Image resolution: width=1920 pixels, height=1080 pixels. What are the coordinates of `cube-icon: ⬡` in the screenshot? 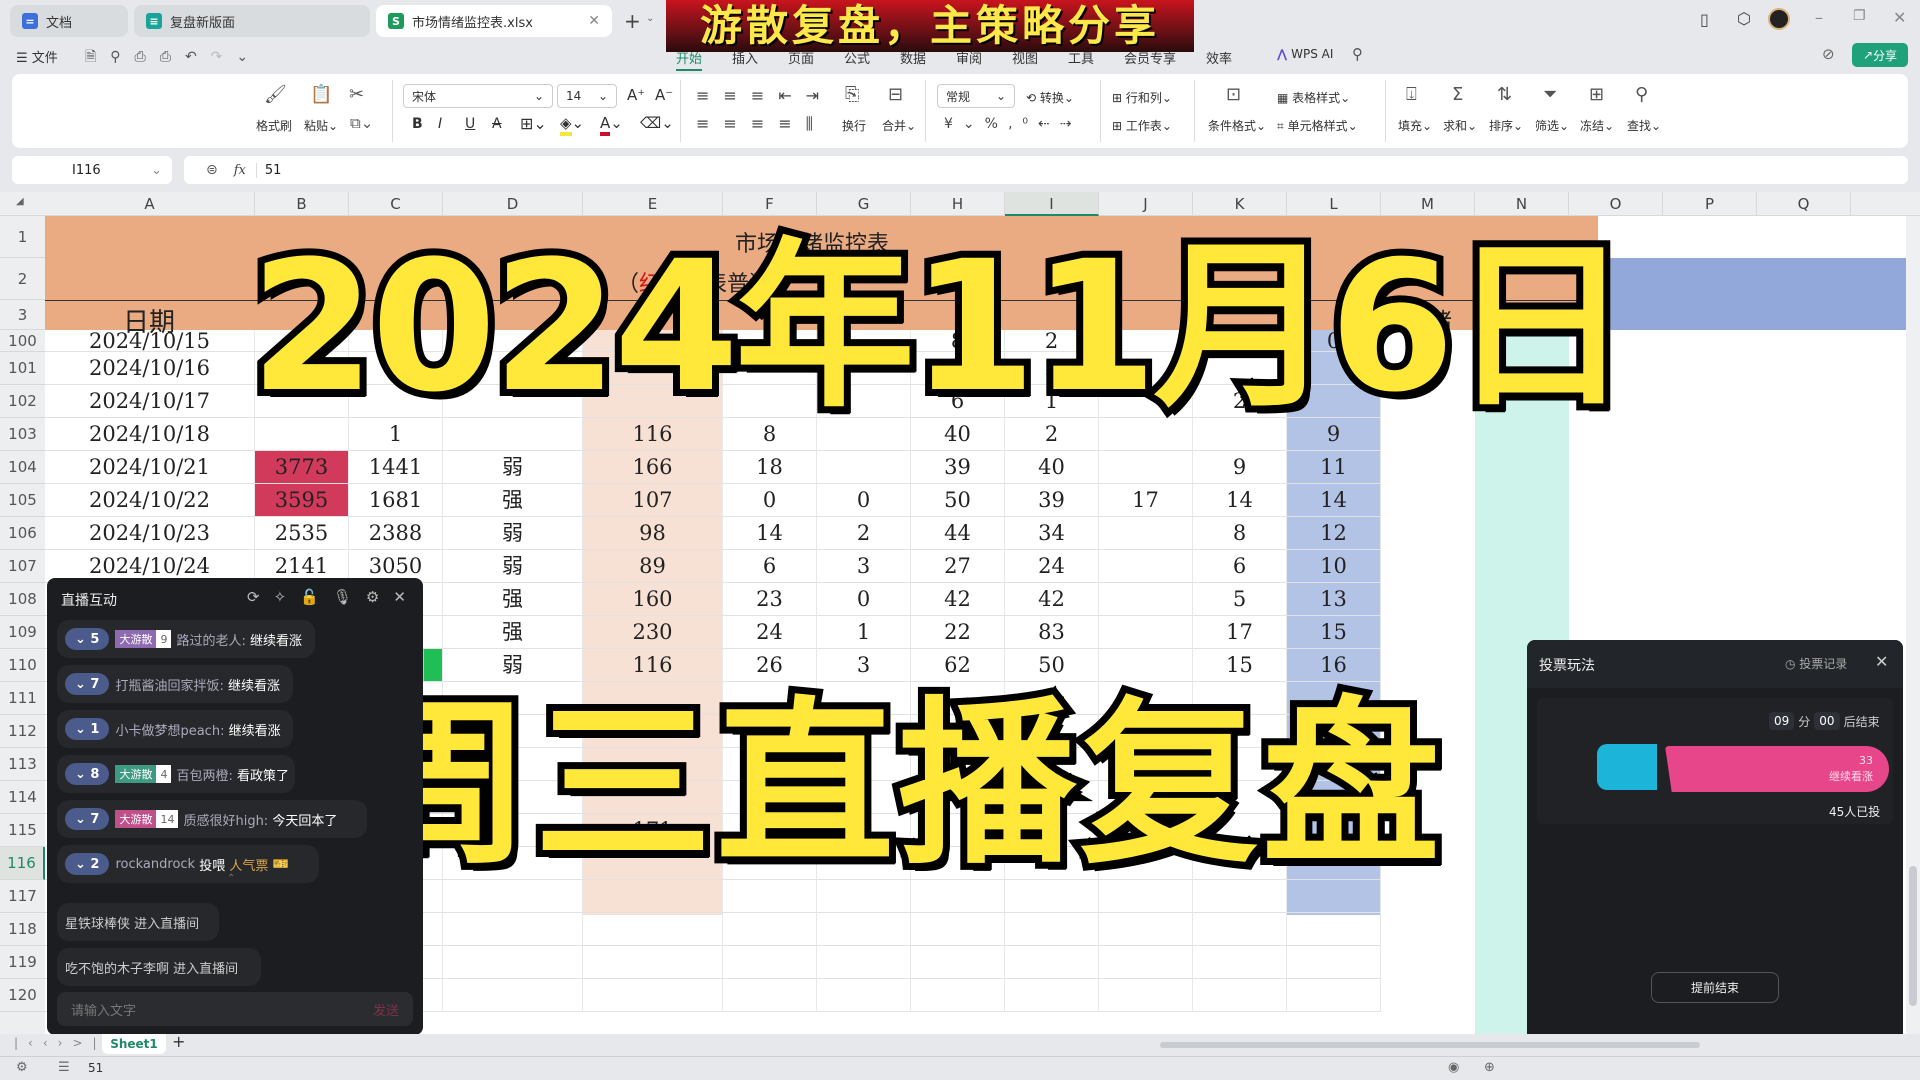 It's located at (1744, 18).